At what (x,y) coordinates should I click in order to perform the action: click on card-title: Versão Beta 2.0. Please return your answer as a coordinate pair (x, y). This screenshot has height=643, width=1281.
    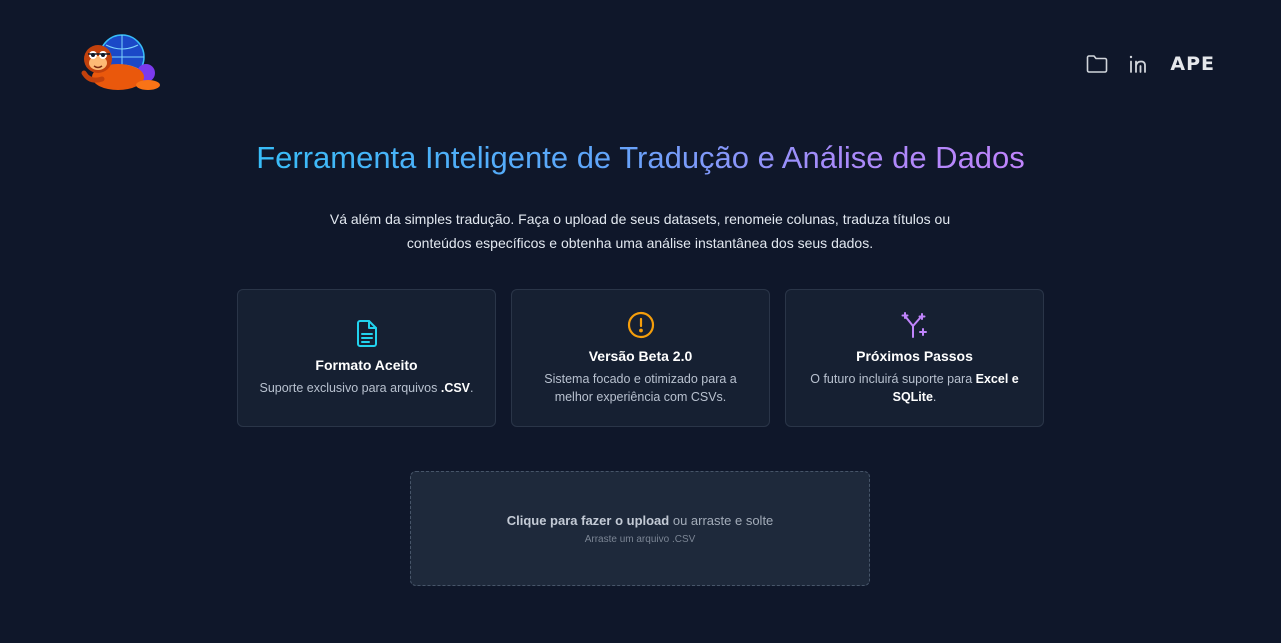
    Looking at the image, I should click on (640, 355).